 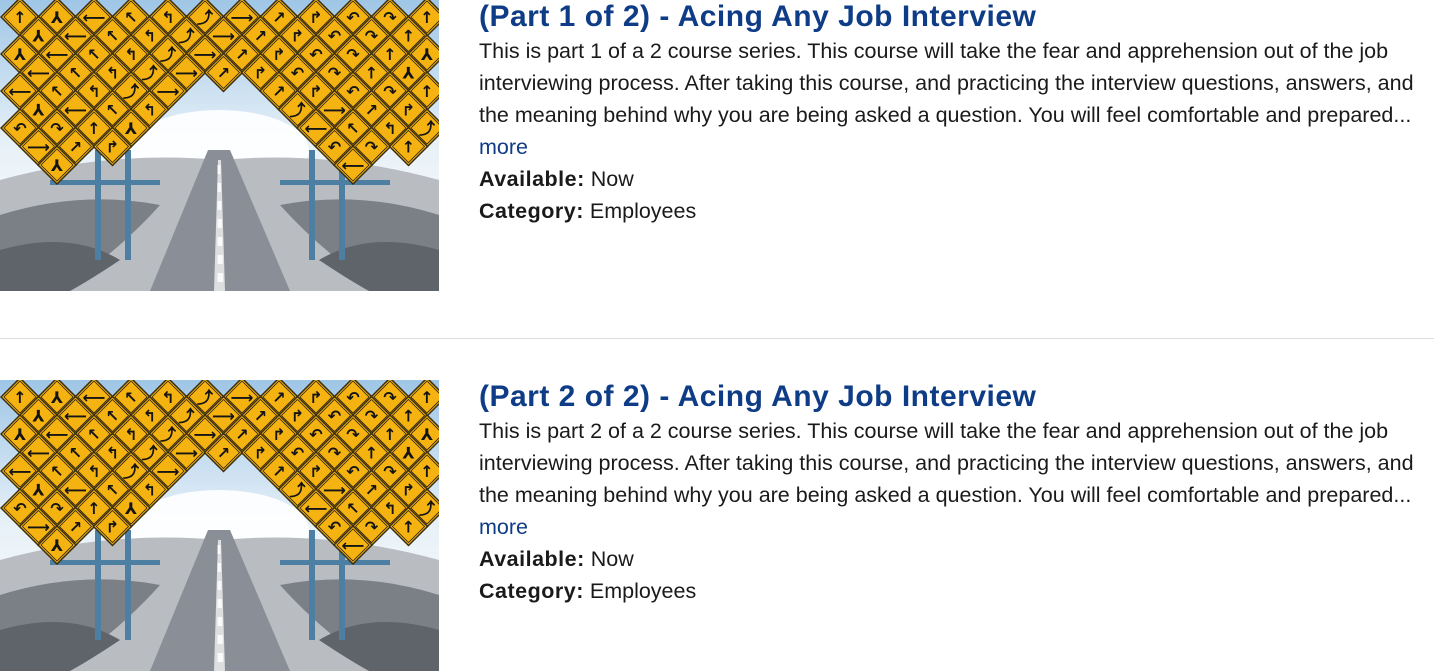 I want to click on category-value: Employees, so click(x=643, y=591).